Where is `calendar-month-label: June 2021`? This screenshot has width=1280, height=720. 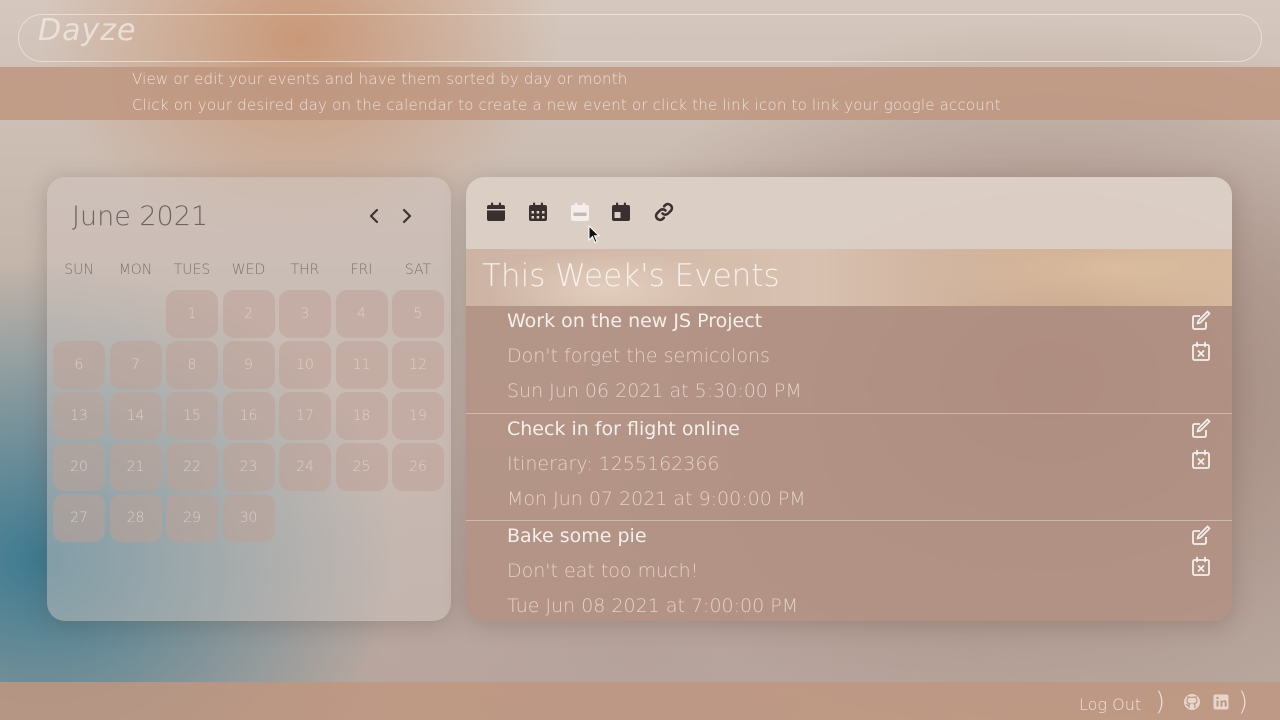 calendar-month-label: June 2021 is located at coordinates (140, 216).